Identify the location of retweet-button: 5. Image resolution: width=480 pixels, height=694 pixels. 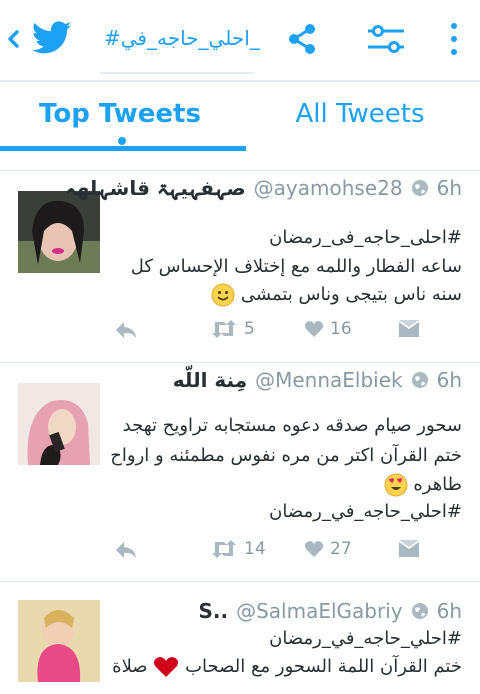
(232, 329).